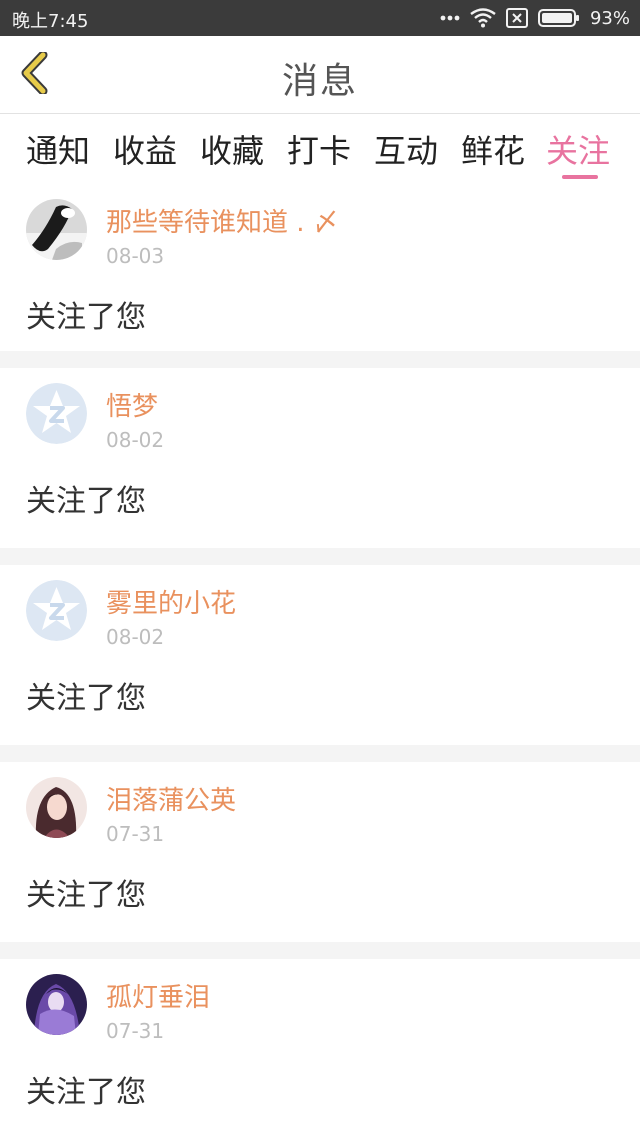 This screenshot has width=640, height=1138. I want to click on header: 消息, so click(320, 75).